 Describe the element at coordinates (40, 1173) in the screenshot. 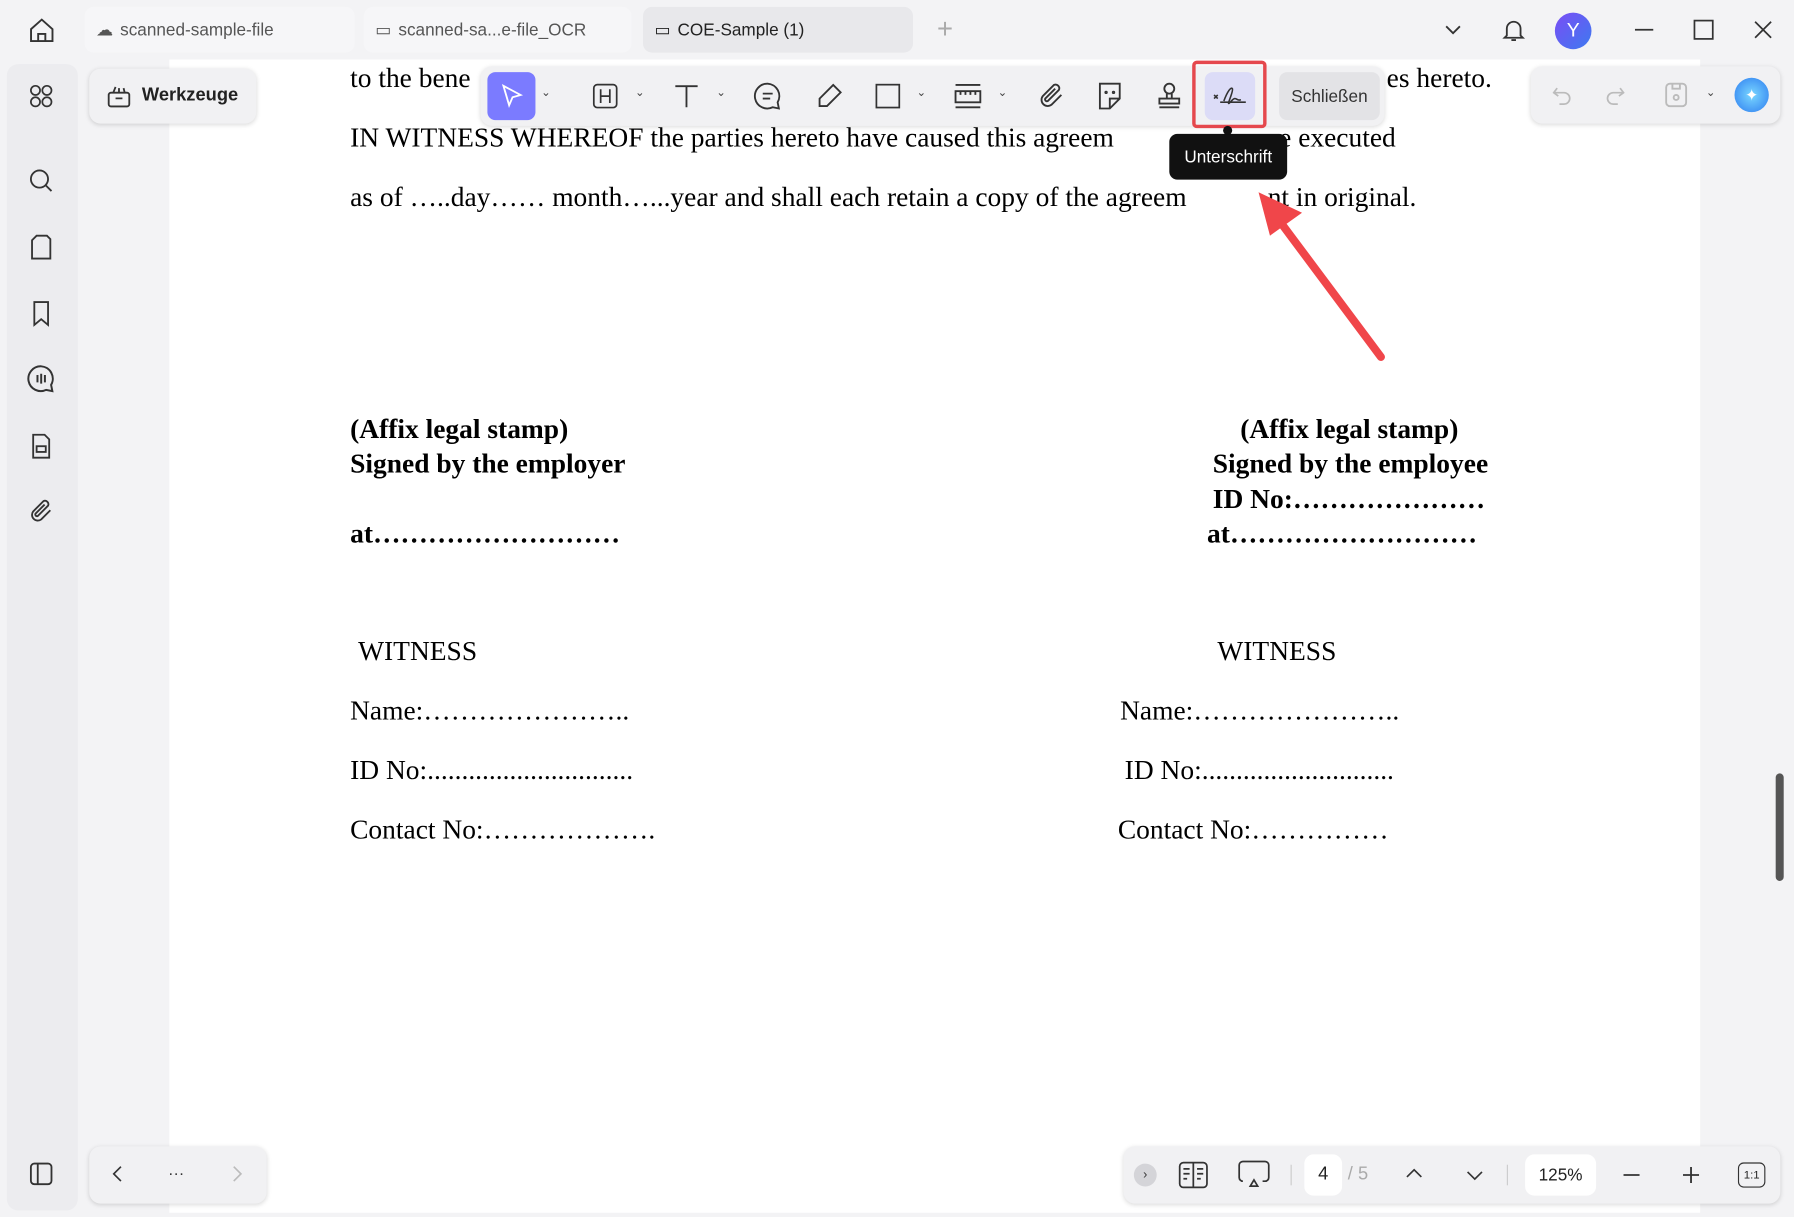

I see `sidebar-toggle-icon` at that location.